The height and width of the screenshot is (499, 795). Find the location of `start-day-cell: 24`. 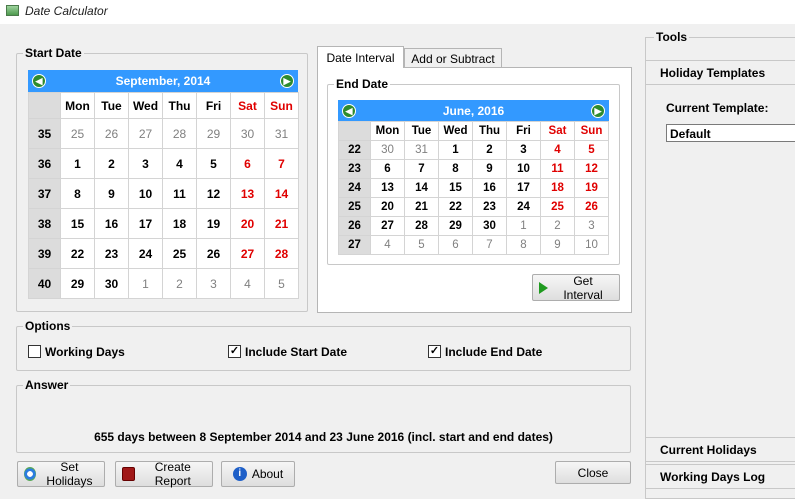

start-day-cell: 24 is located at coordinates (145, 253).